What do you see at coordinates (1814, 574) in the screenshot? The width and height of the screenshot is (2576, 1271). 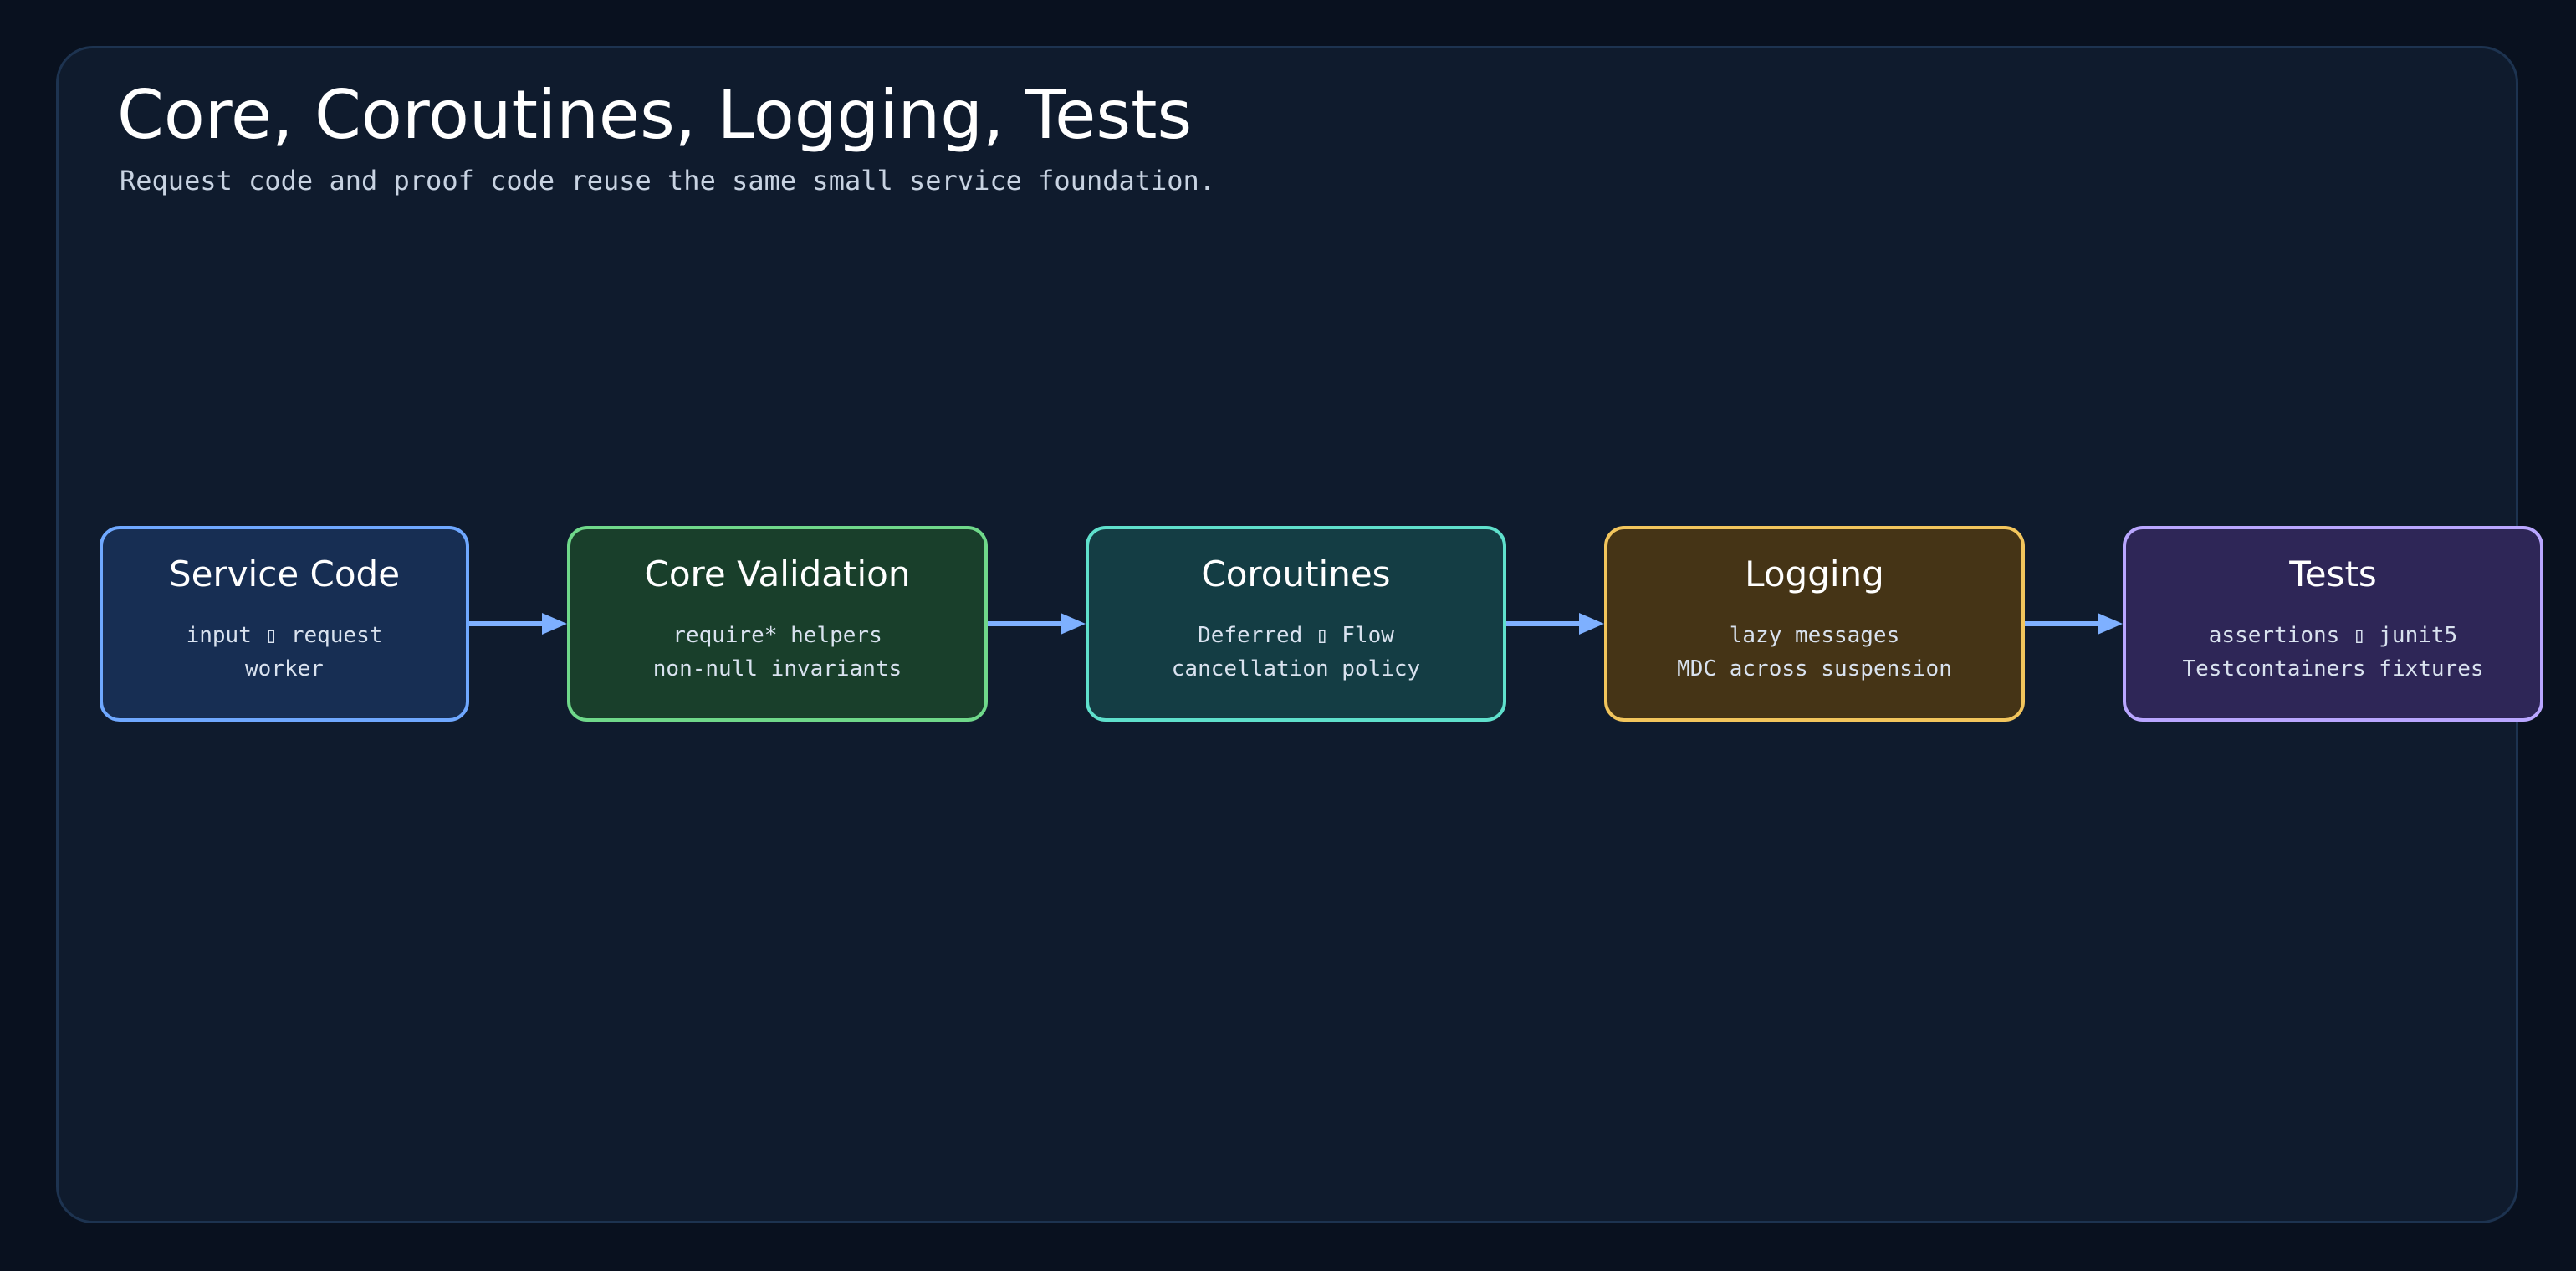 I see `node-title: Logging` at bounding box center [1814, 574].